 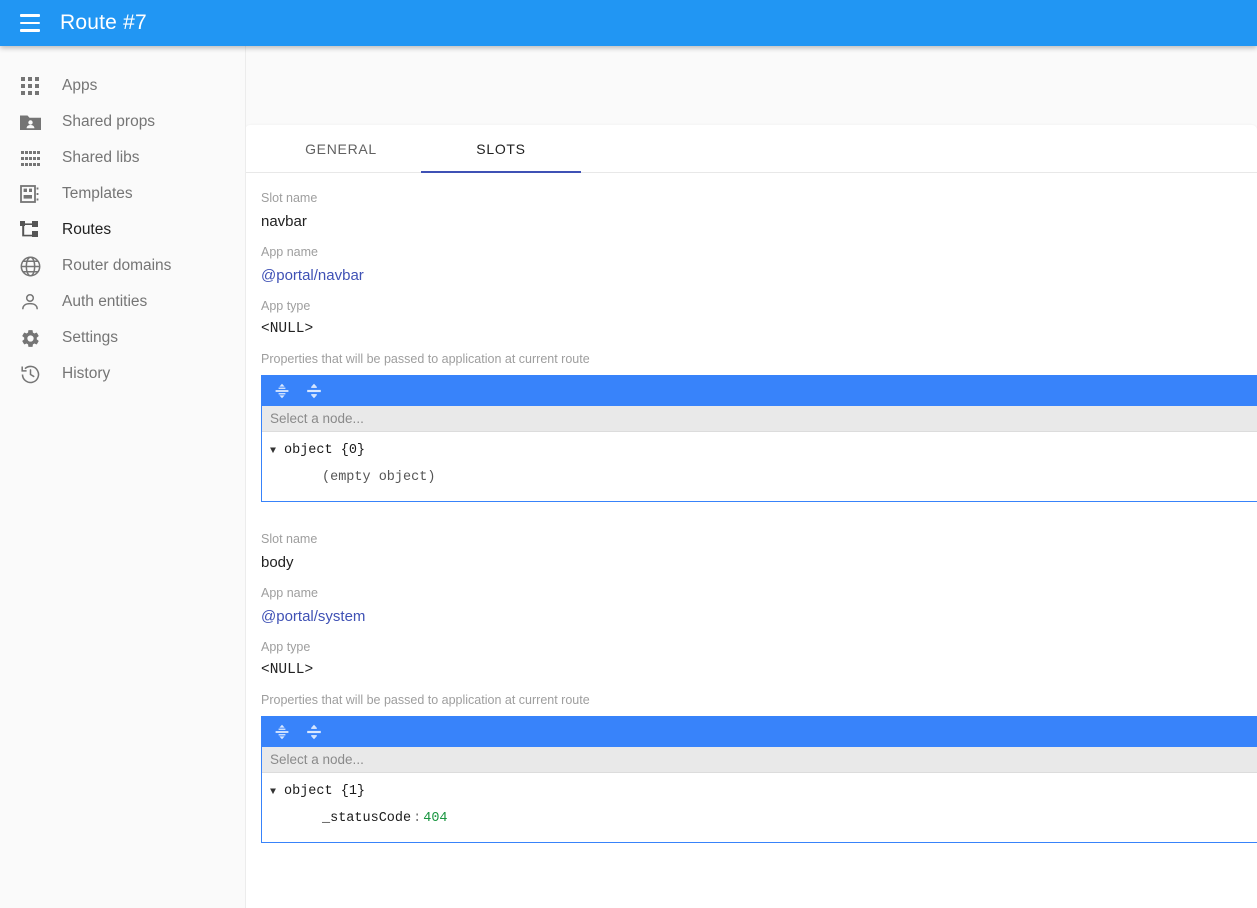 What do you see at coordinates (86, 374) in the screenshot?
I see `sidebar-item-label: History` at bounding box center [86, 374].